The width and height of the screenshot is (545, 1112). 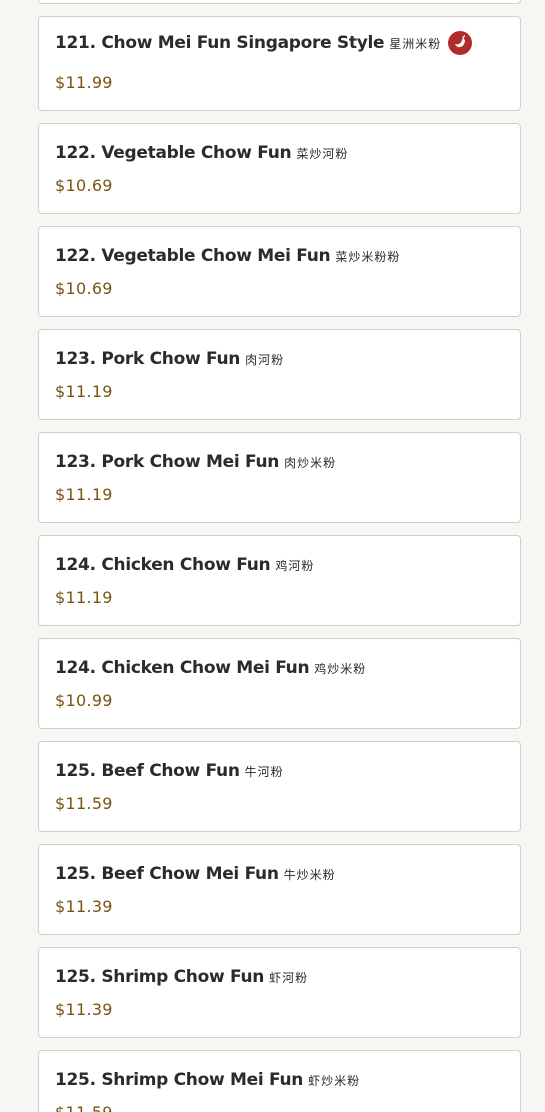 I want to click on menu-item-title: 125. Shrimp Chow Fun 虾河粉, so click(x=181, y=977).